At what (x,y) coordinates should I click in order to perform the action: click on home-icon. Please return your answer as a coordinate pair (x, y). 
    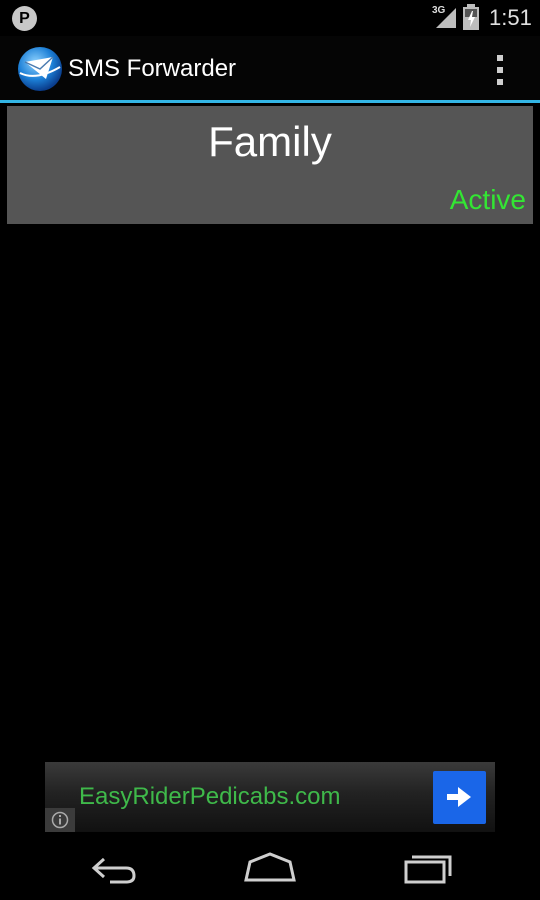
    Looking at the image, I should click on (270, 868).